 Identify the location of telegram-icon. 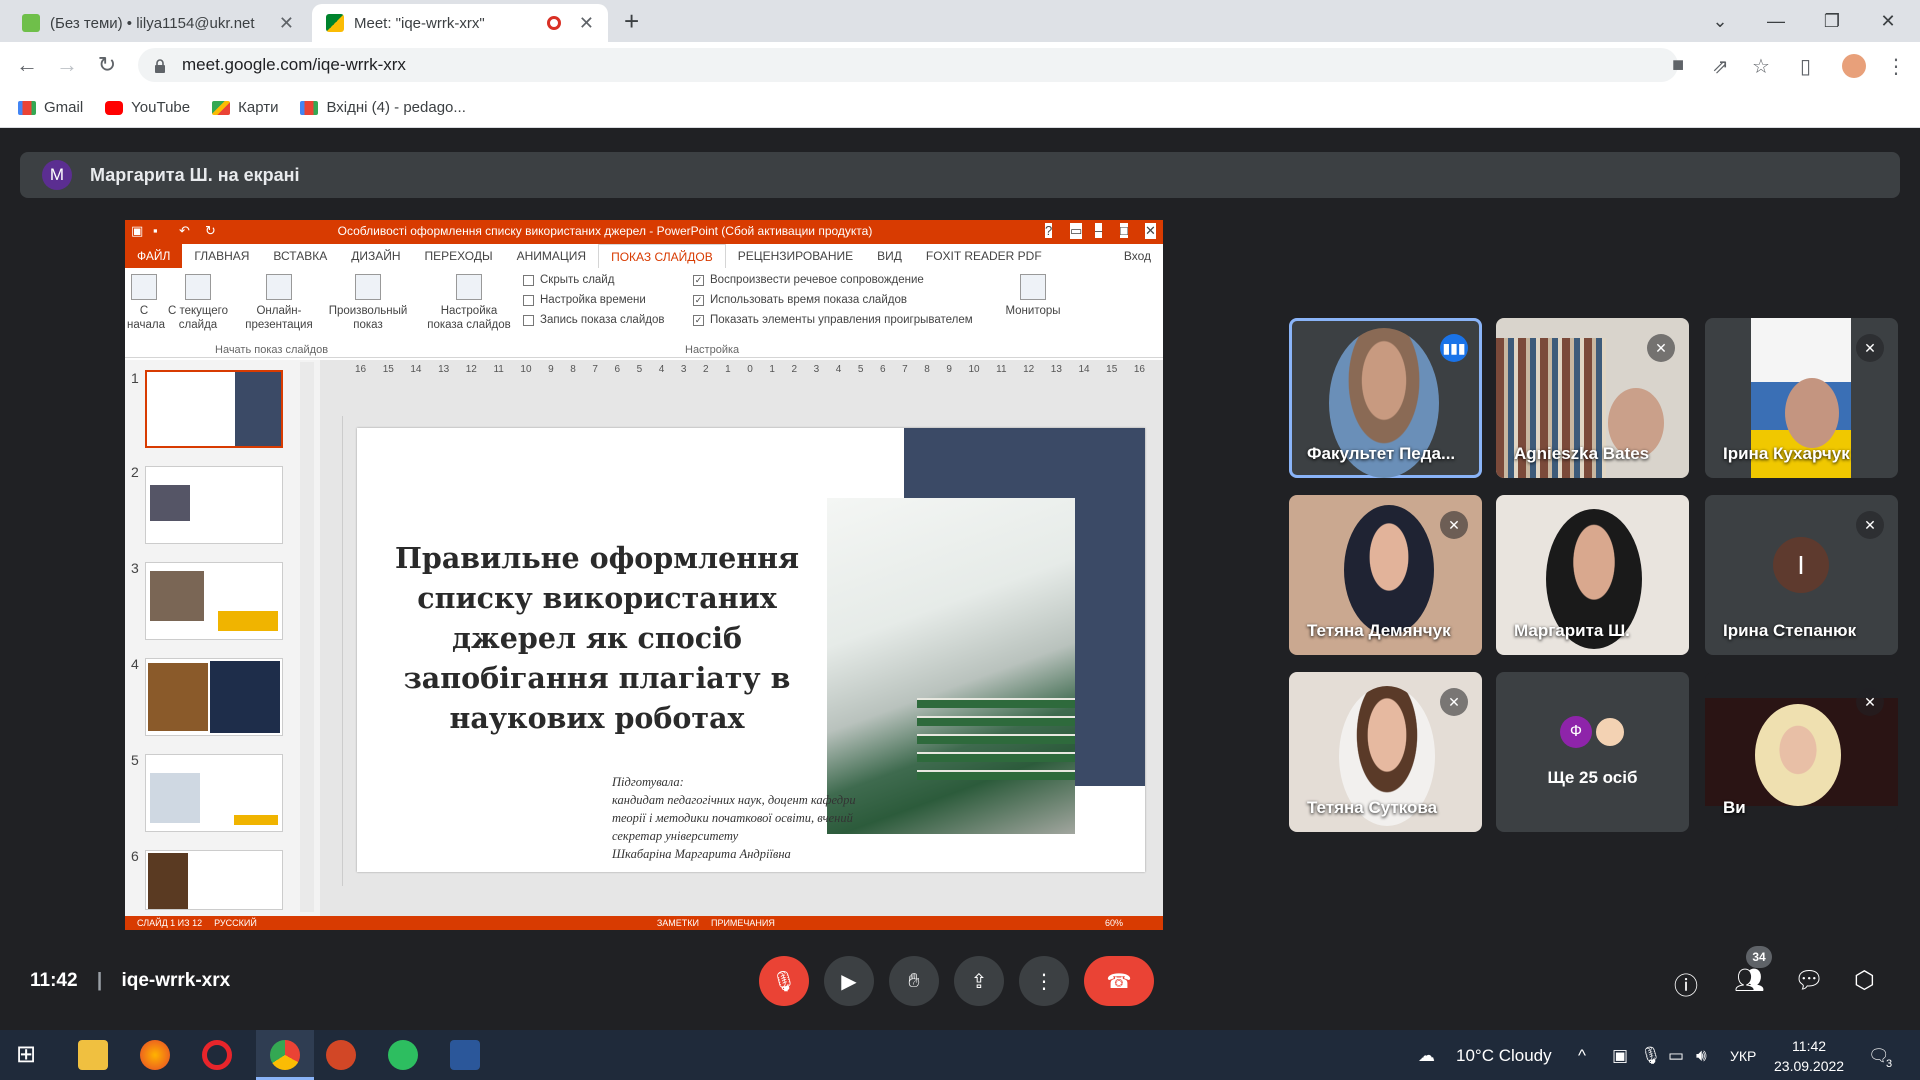
(403, 1055).